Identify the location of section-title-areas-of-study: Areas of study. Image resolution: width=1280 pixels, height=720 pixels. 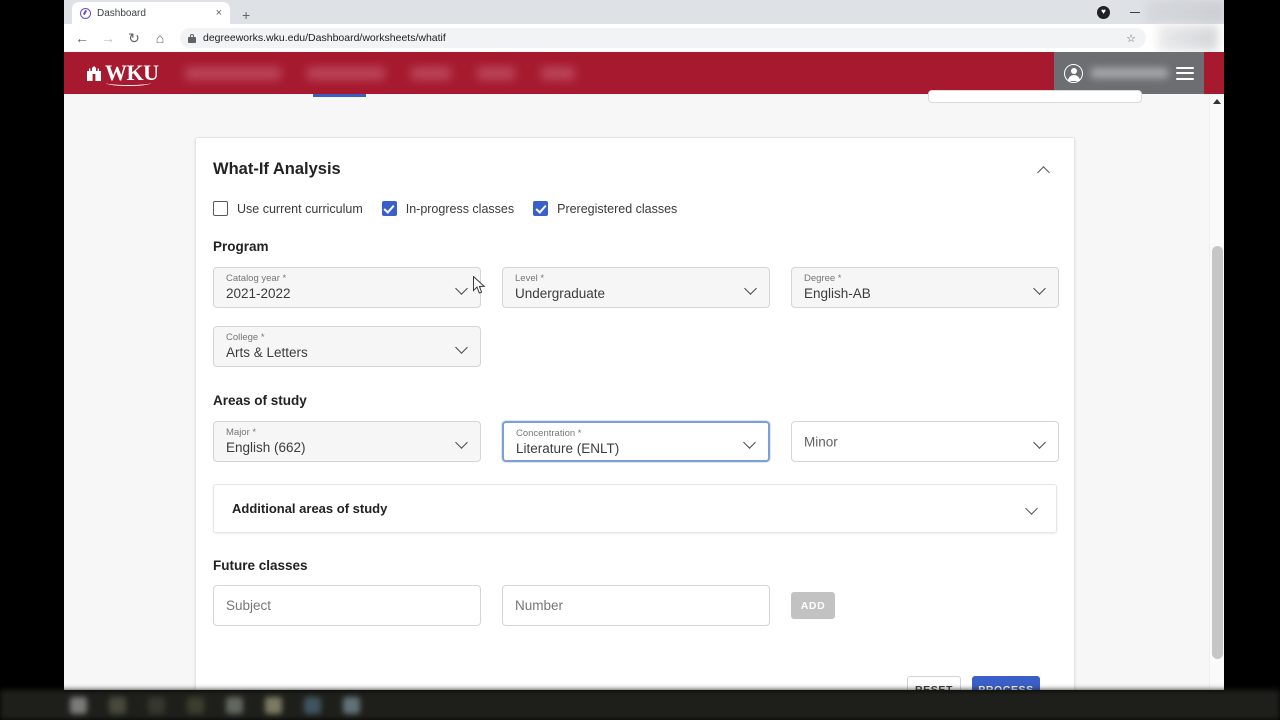
(260, 400).